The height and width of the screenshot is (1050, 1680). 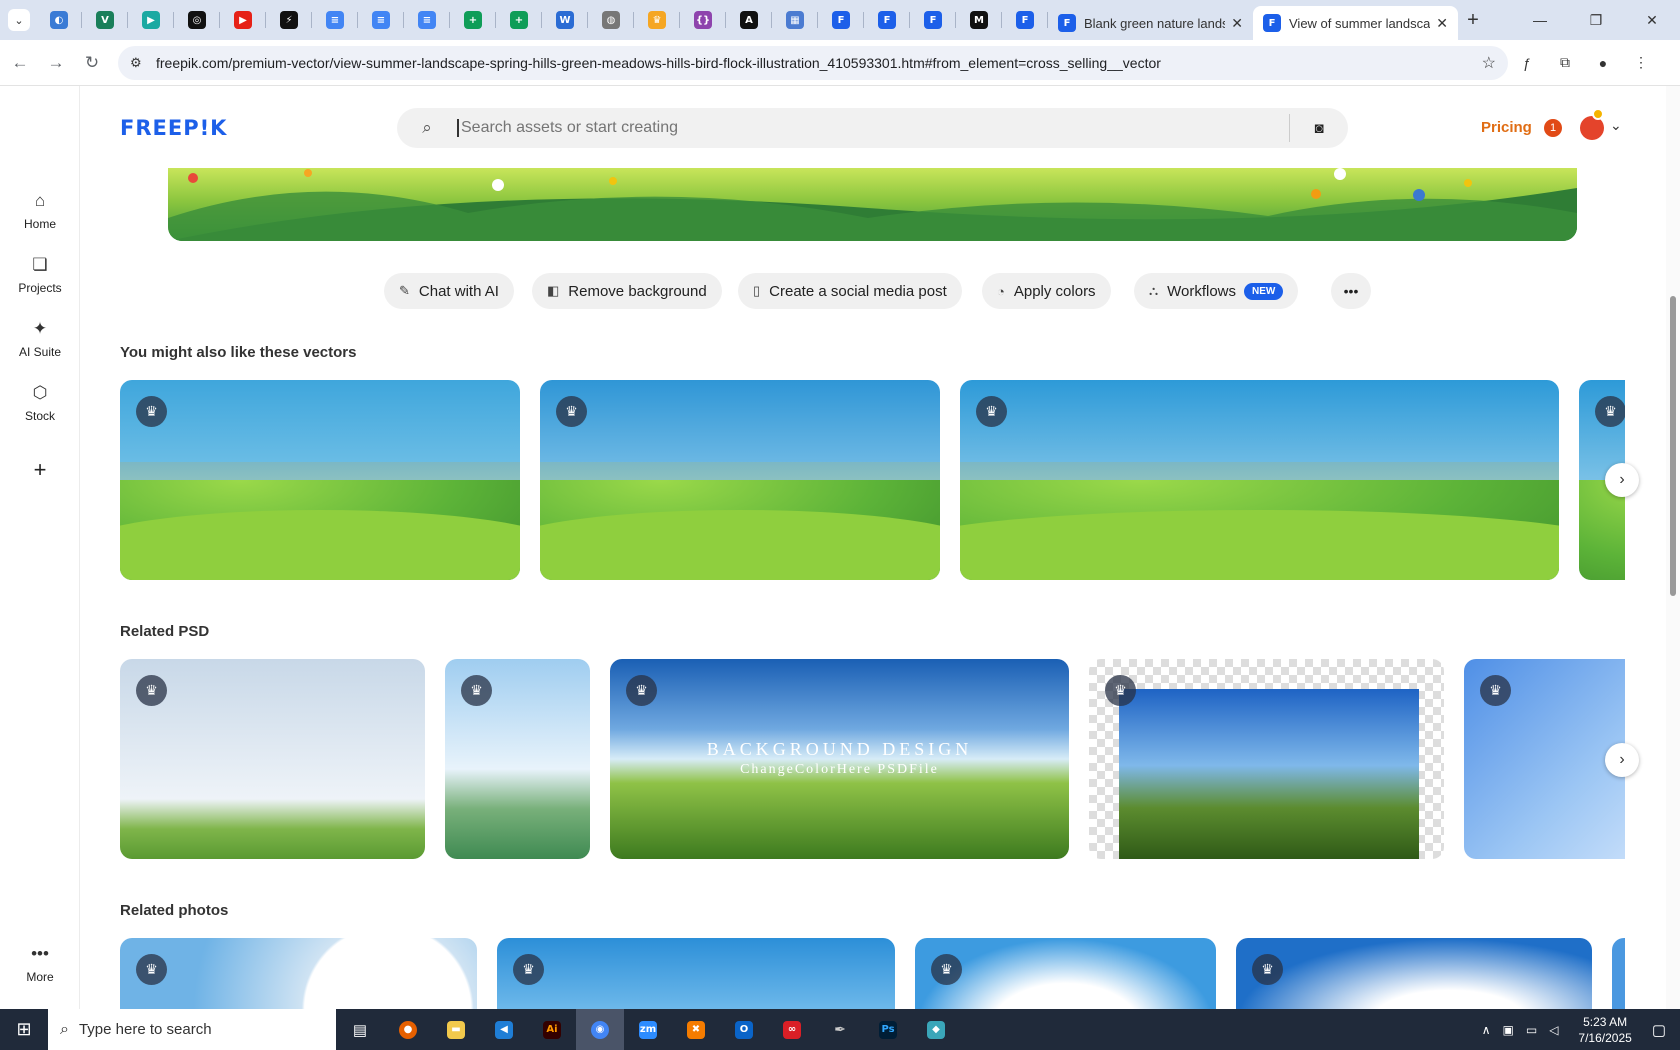 What do you see at coordinates (1553, 1030) in the screenshot?
I see `volume-icon: ◁` at bounding box center [1553, 1030].